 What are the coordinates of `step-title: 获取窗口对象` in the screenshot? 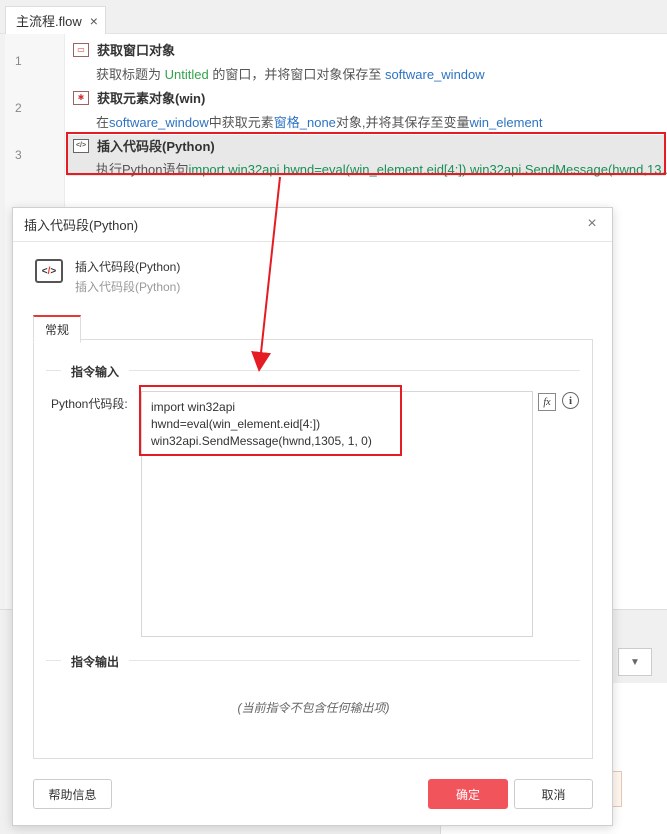 It's located at (136, 50).